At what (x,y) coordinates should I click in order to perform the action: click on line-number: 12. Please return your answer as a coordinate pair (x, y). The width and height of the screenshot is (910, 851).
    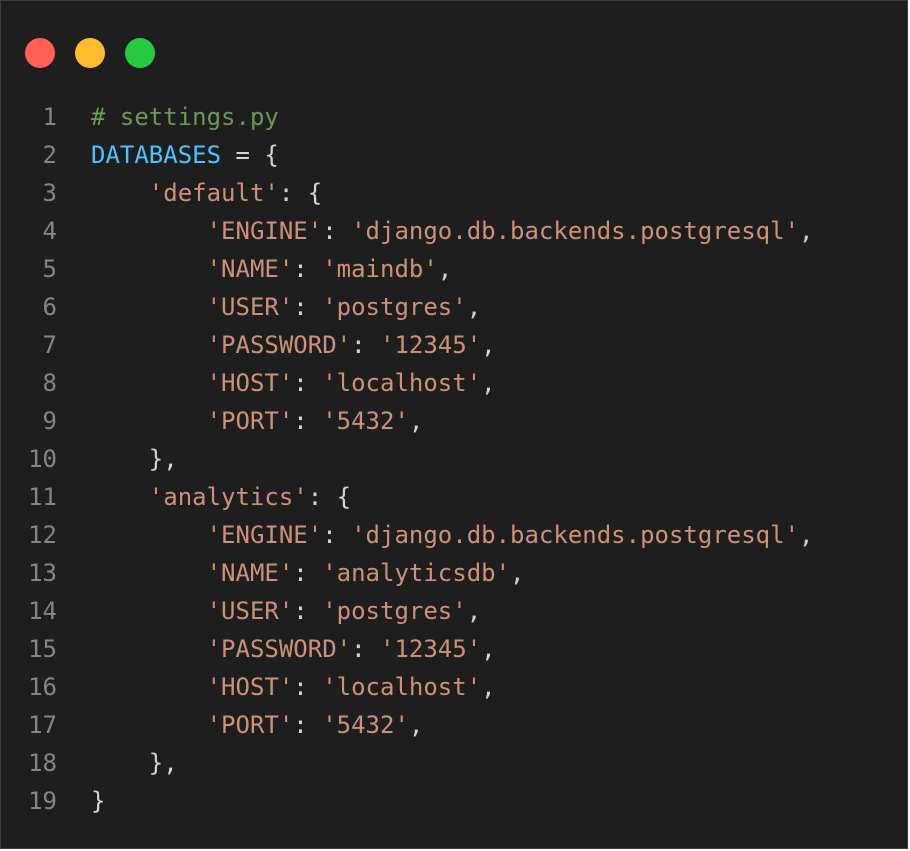
    Looking at the image, I should click on (42, 535).